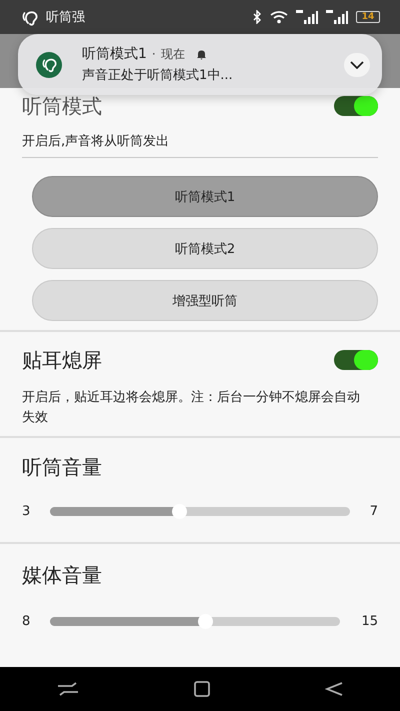 Image resolution: width=400 pixels, height=711 pixels. Describe the element at coordinates (96, 141) in the screenshot. I see `description-text: 开启后,声音将从听筒发出` at that location.